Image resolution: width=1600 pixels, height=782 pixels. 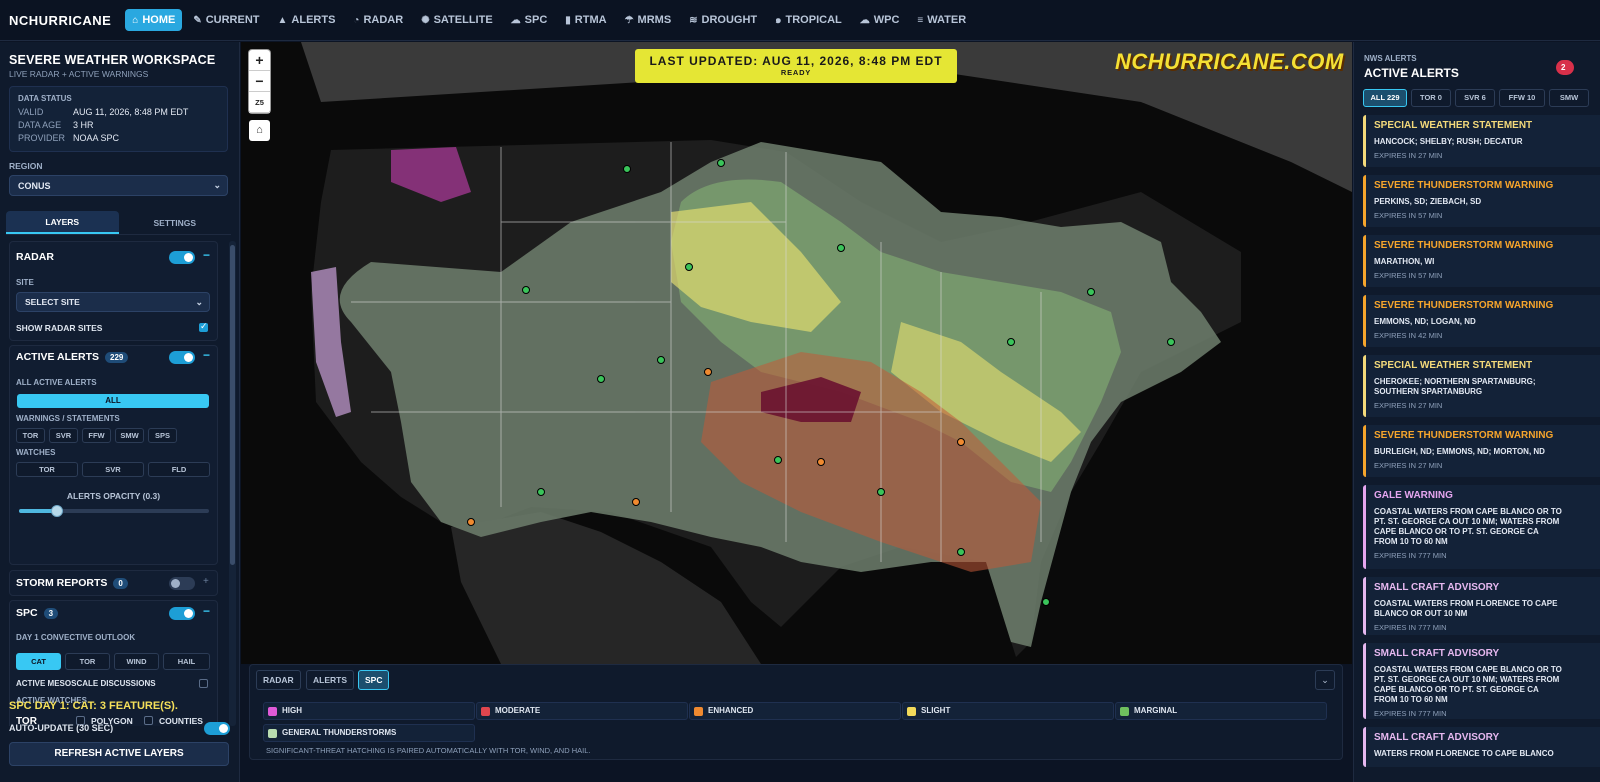 What do you see at coordinates (179, 469) in the screenshot?
I see `filter-fld-watch: FLD` at bounding box center [179, 469].